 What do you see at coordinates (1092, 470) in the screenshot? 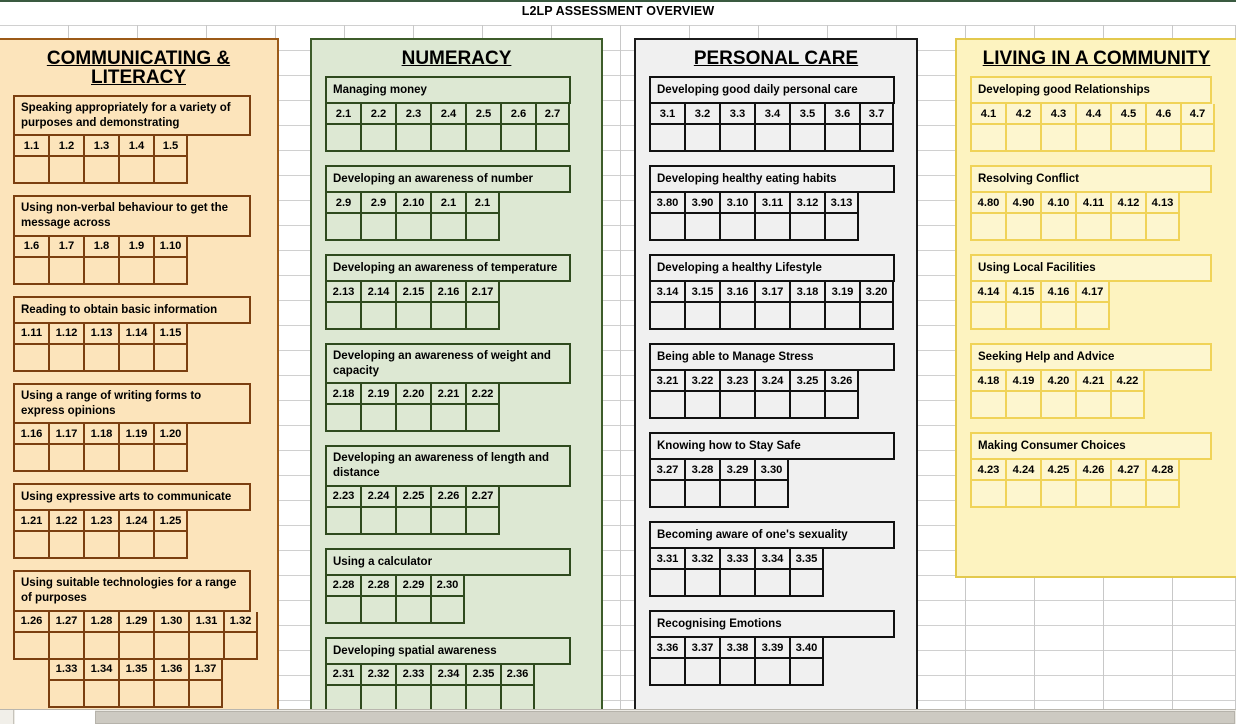
I see `outcome-code: 4.26` at bounding box center [1092, 470].